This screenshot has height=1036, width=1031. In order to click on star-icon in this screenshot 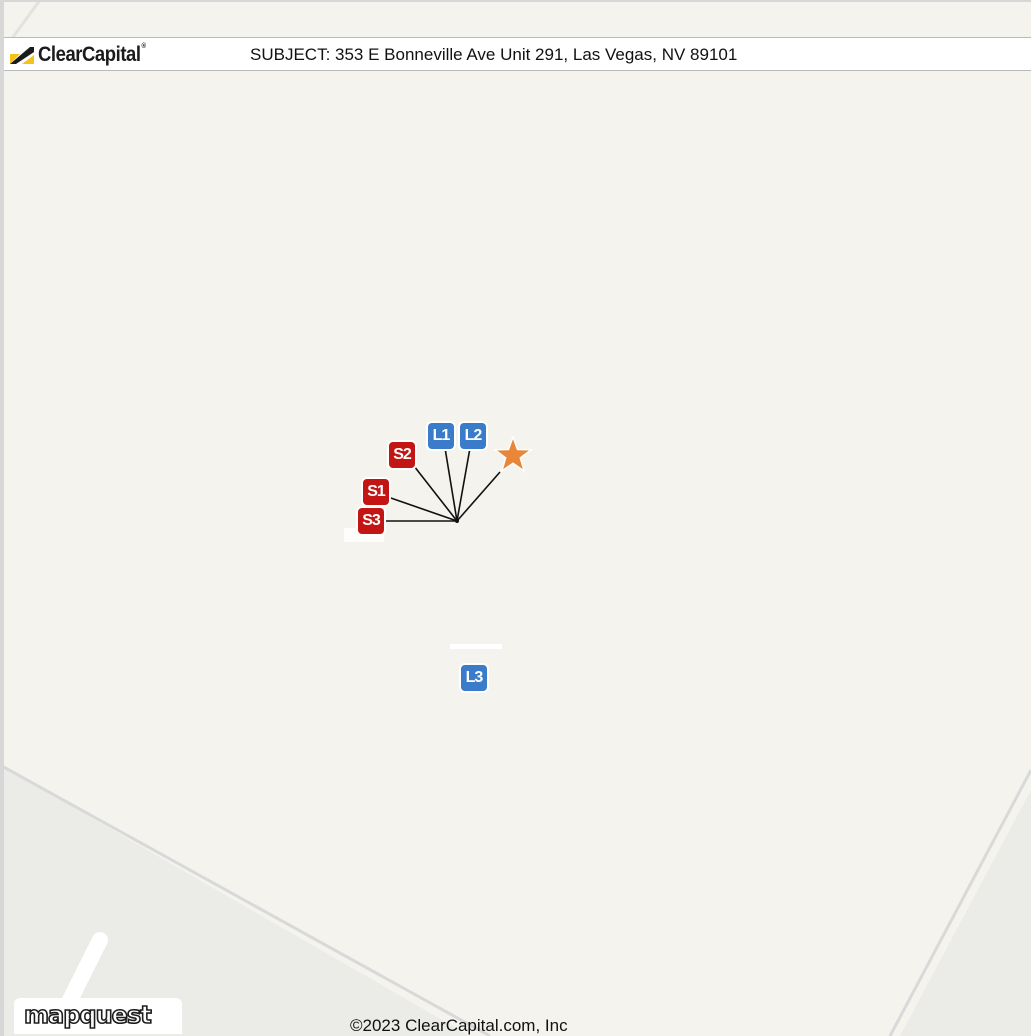, I will do `click(513, 455)`.